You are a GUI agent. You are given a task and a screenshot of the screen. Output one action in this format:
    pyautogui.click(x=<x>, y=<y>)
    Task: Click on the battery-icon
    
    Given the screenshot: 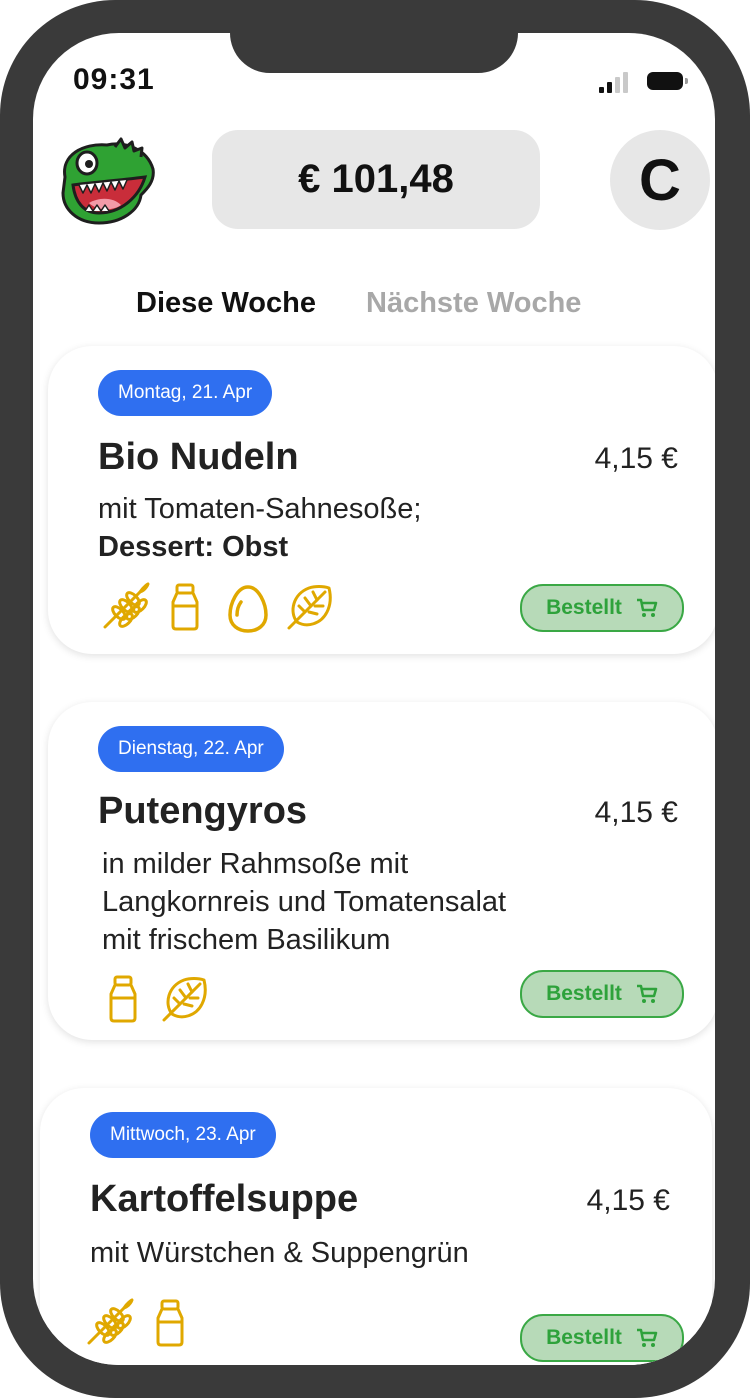 What is the action you would take?
    pyautogui.click(x=667, y=81)
    